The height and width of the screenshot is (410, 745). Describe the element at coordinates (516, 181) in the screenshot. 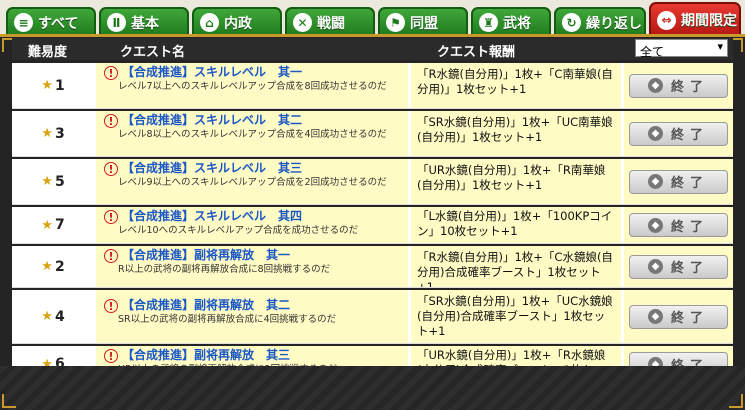

I see `quest-reward: 「UR水鏡(自分用)」1枚+「R南華娘(自分用)」1枚セット+1` at that location.